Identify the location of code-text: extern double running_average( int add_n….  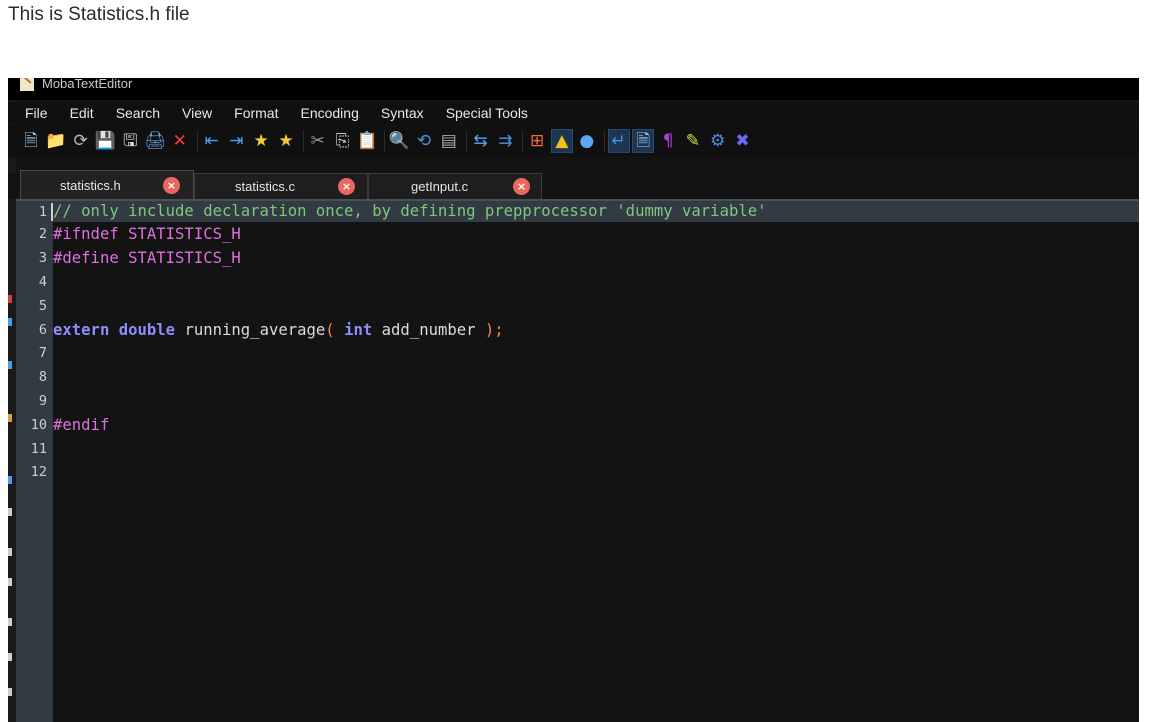
(277, 330).